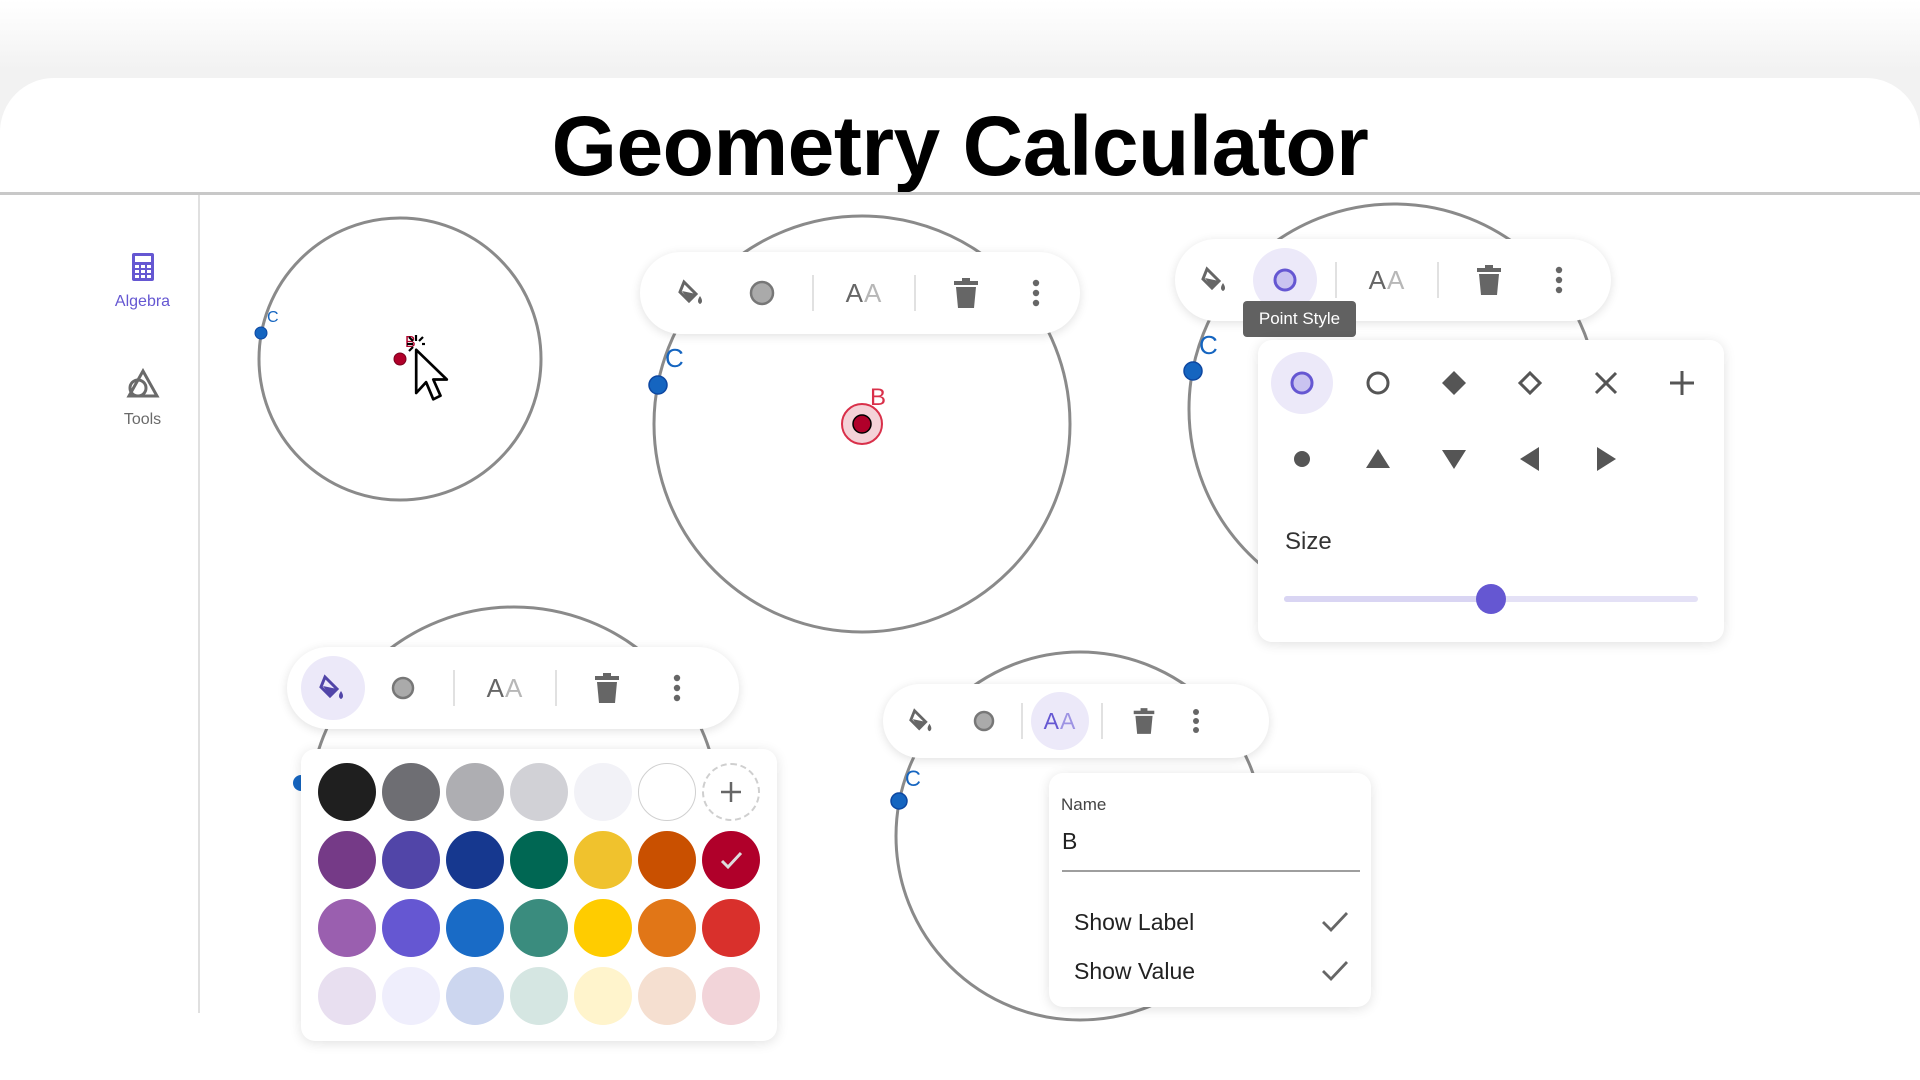 The height and width of the screenshot is (1080, 1920). What do you see at coordinates (1335, 922) in the screenshot?
I see `show-label-check-icon` at bounding box center [1335, 922].